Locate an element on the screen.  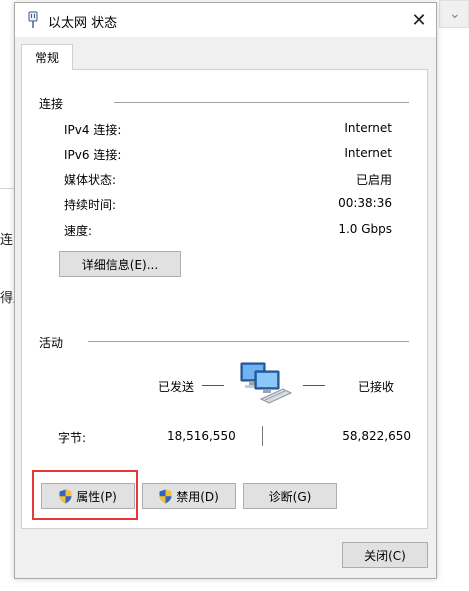
disable-button: 禁用(D) is located at coordinates (189, 496).